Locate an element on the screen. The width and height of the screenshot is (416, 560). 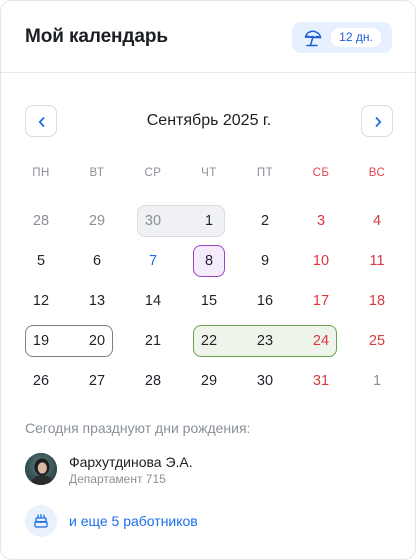
calendar-day: 16 is located at coordinates (265, 301).